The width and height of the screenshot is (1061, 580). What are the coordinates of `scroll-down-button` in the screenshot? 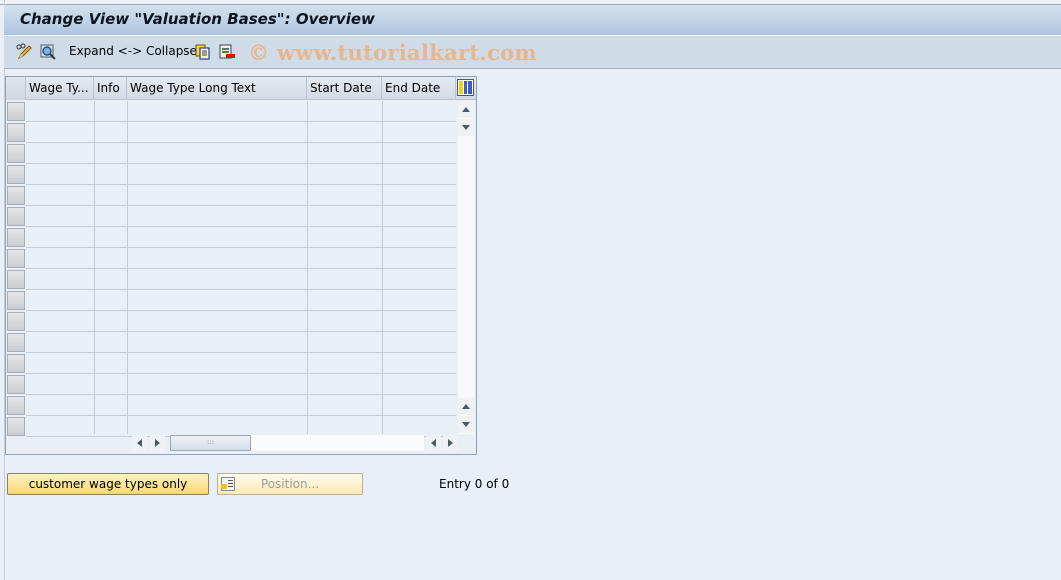 It's located at (466, 127).